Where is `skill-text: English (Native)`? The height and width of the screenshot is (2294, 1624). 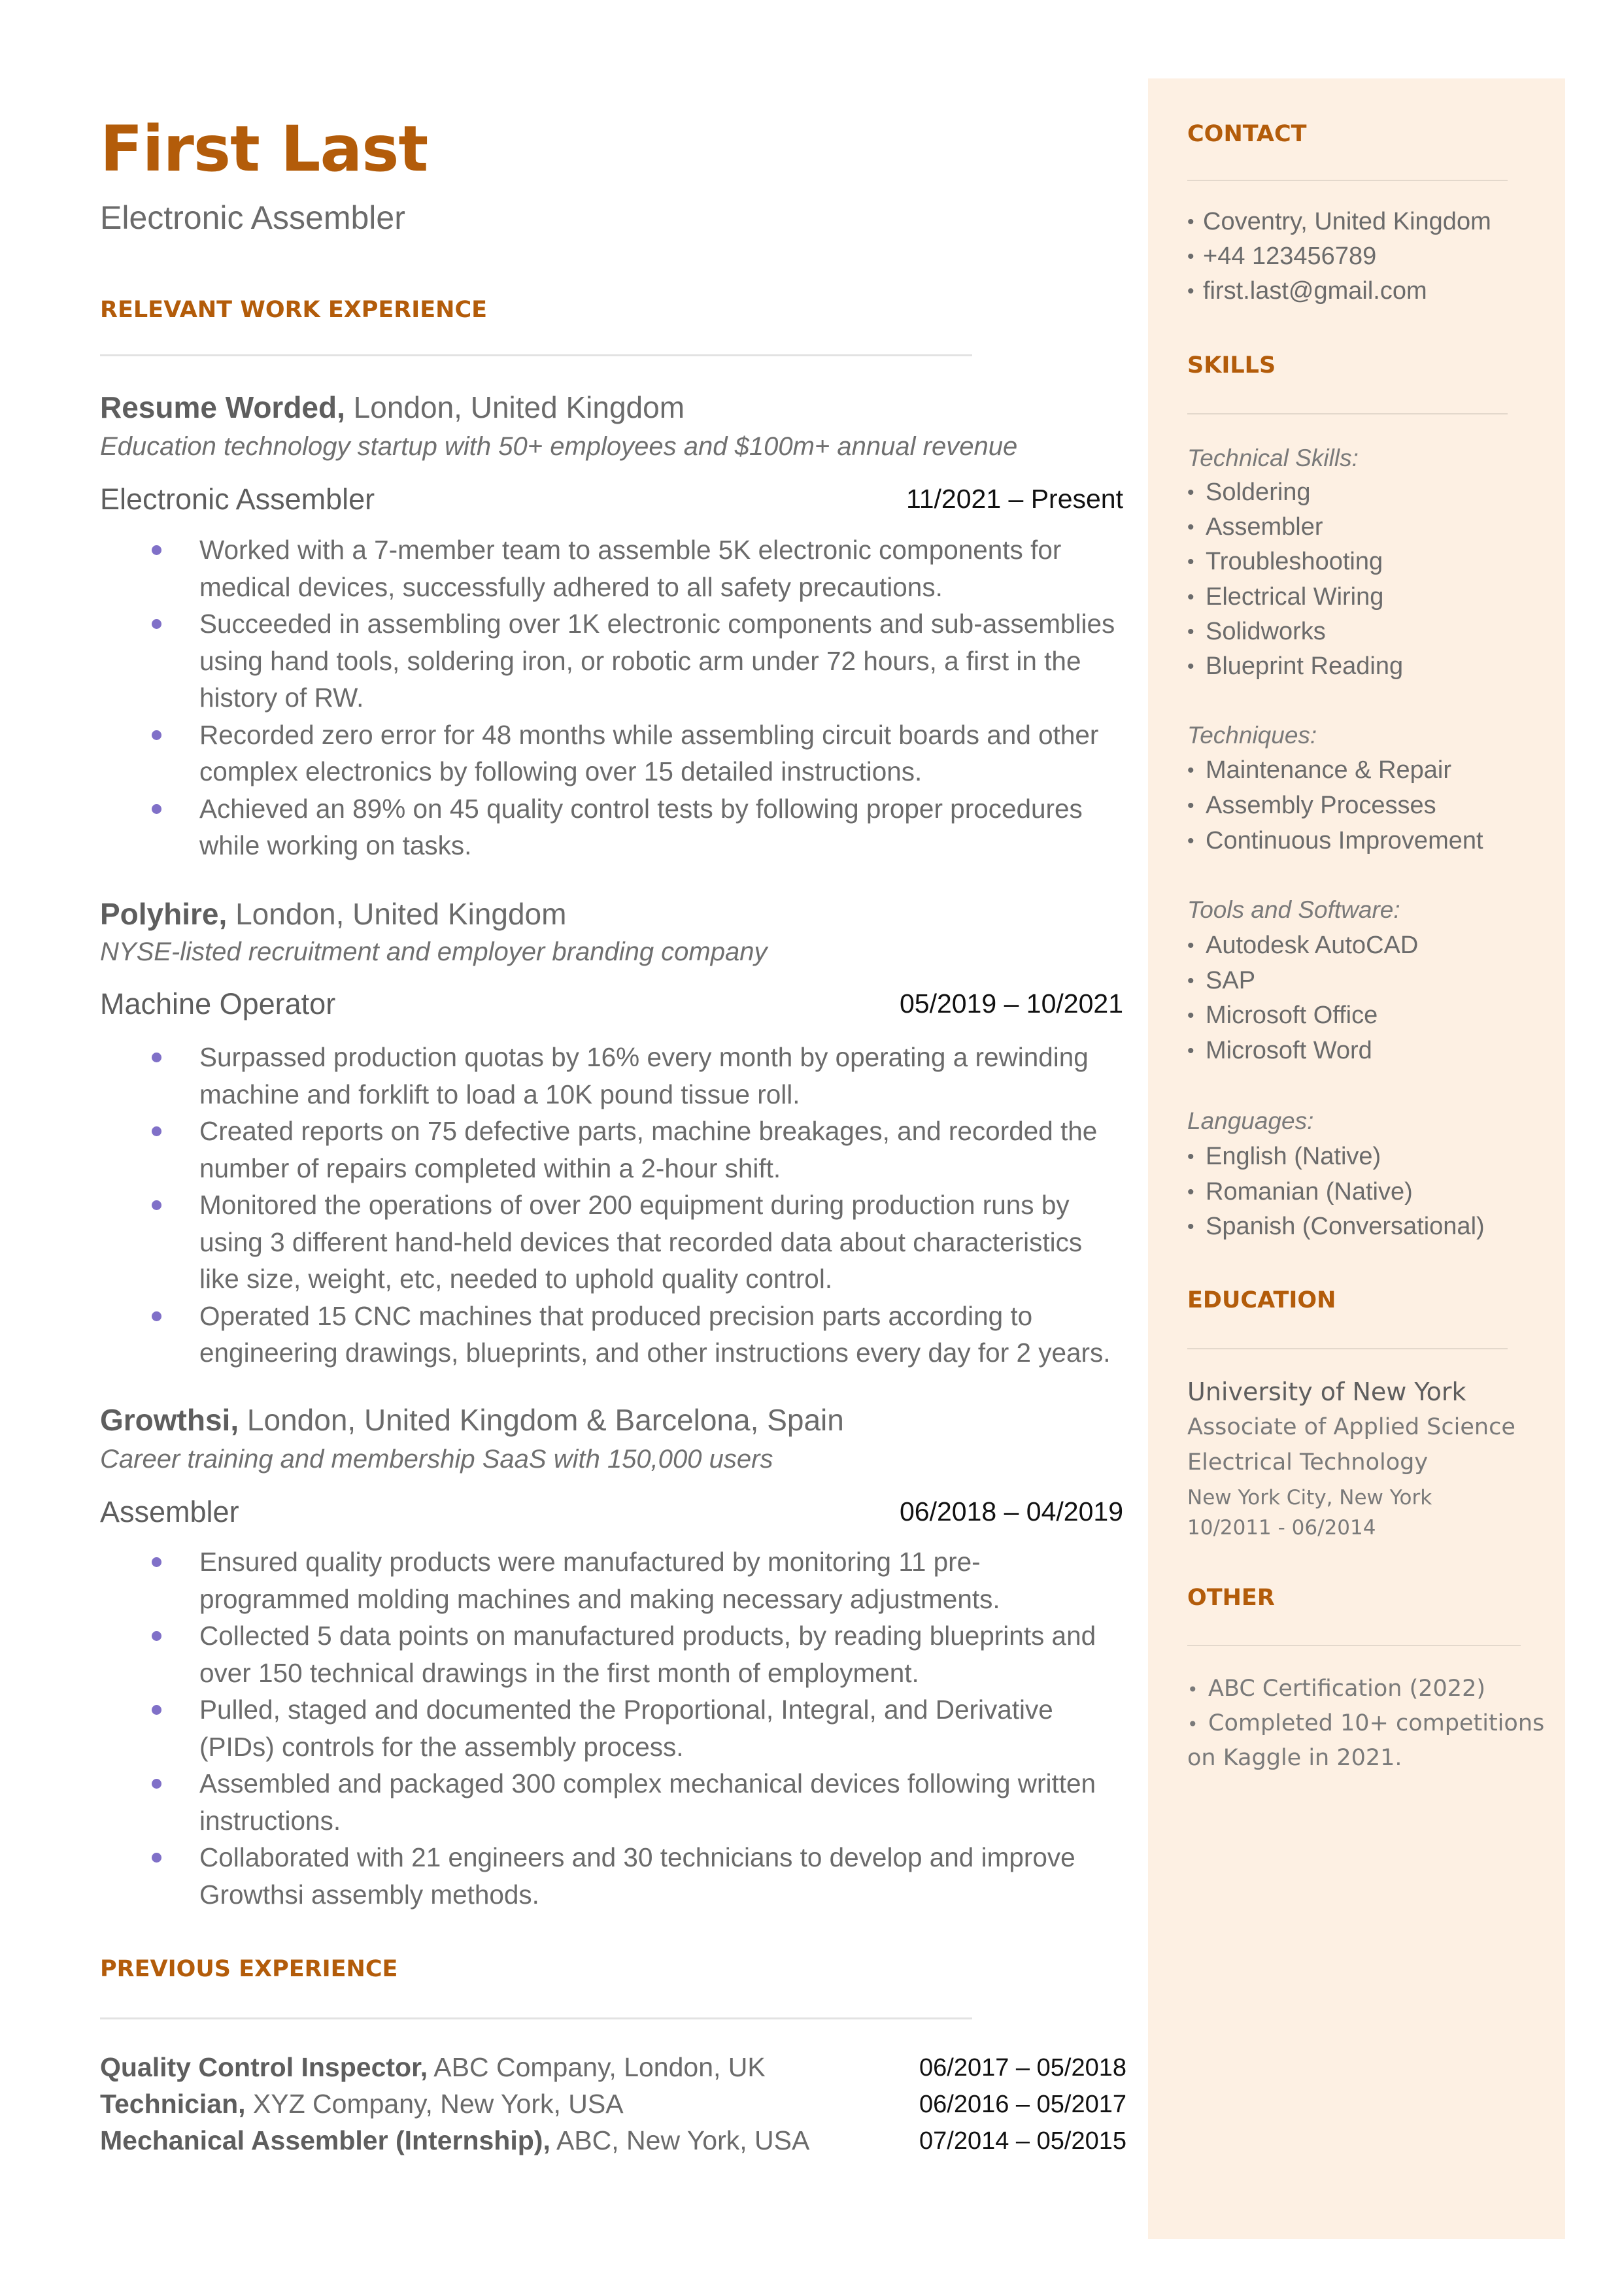 skill-text: English (Native) is located at coordinates (1293, 1156).